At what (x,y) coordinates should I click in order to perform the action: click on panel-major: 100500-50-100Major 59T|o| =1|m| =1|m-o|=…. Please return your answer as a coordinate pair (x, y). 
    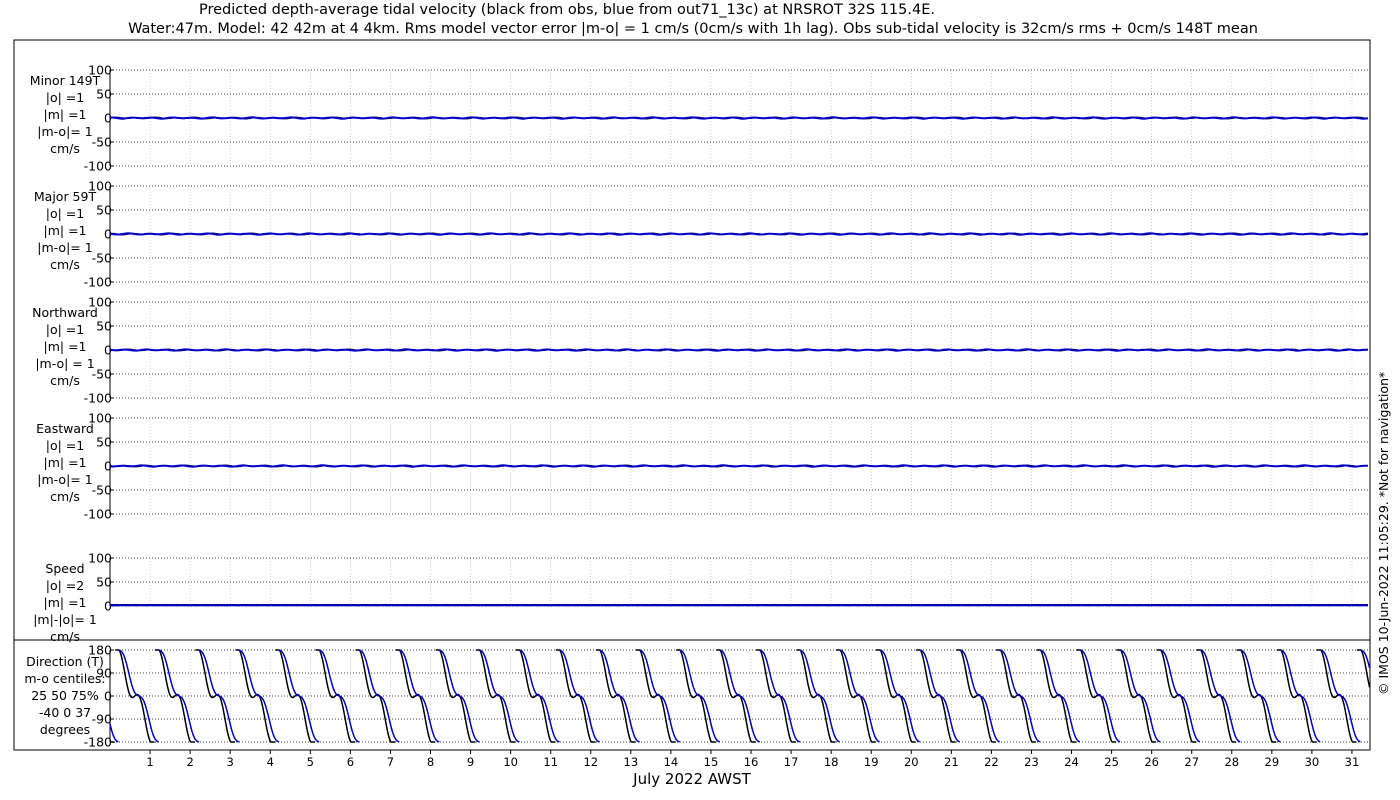
    Looking at the image, I should click on (702, 234).